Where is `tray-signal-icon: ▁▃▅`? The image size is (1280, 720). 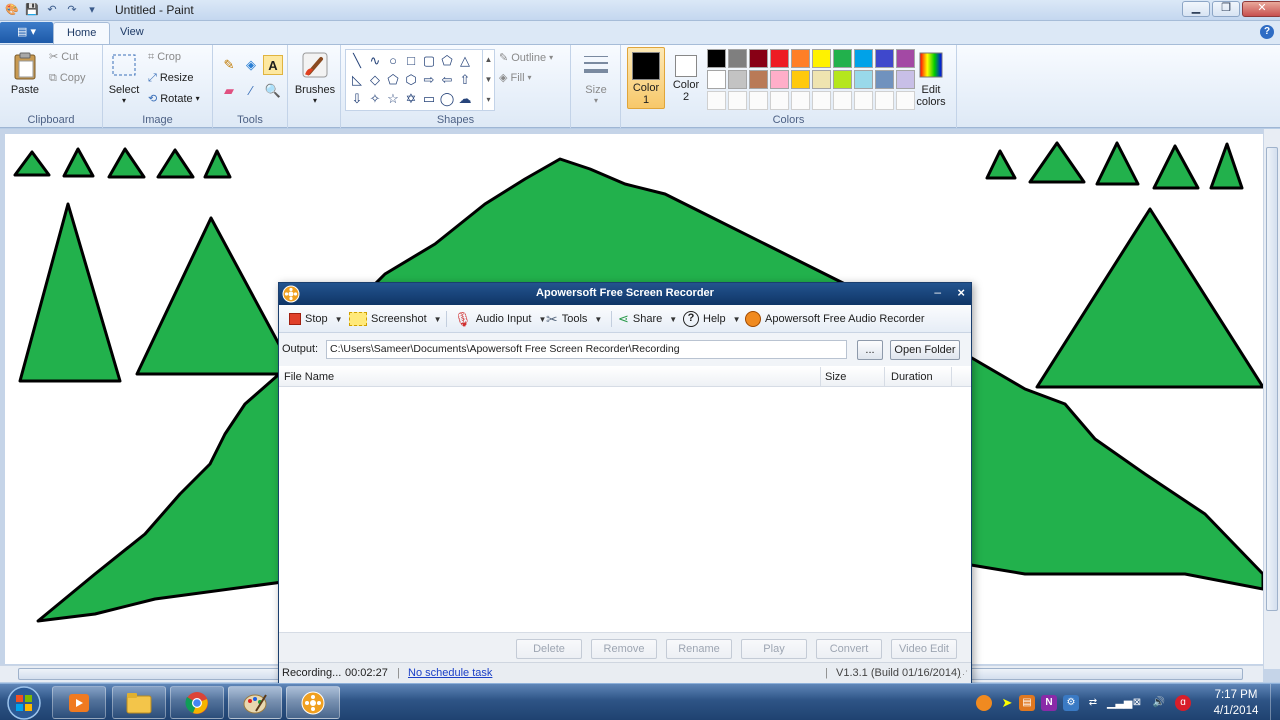 tray-signal-icon: ▁▃▅ is located at coordinates (1119, 703).